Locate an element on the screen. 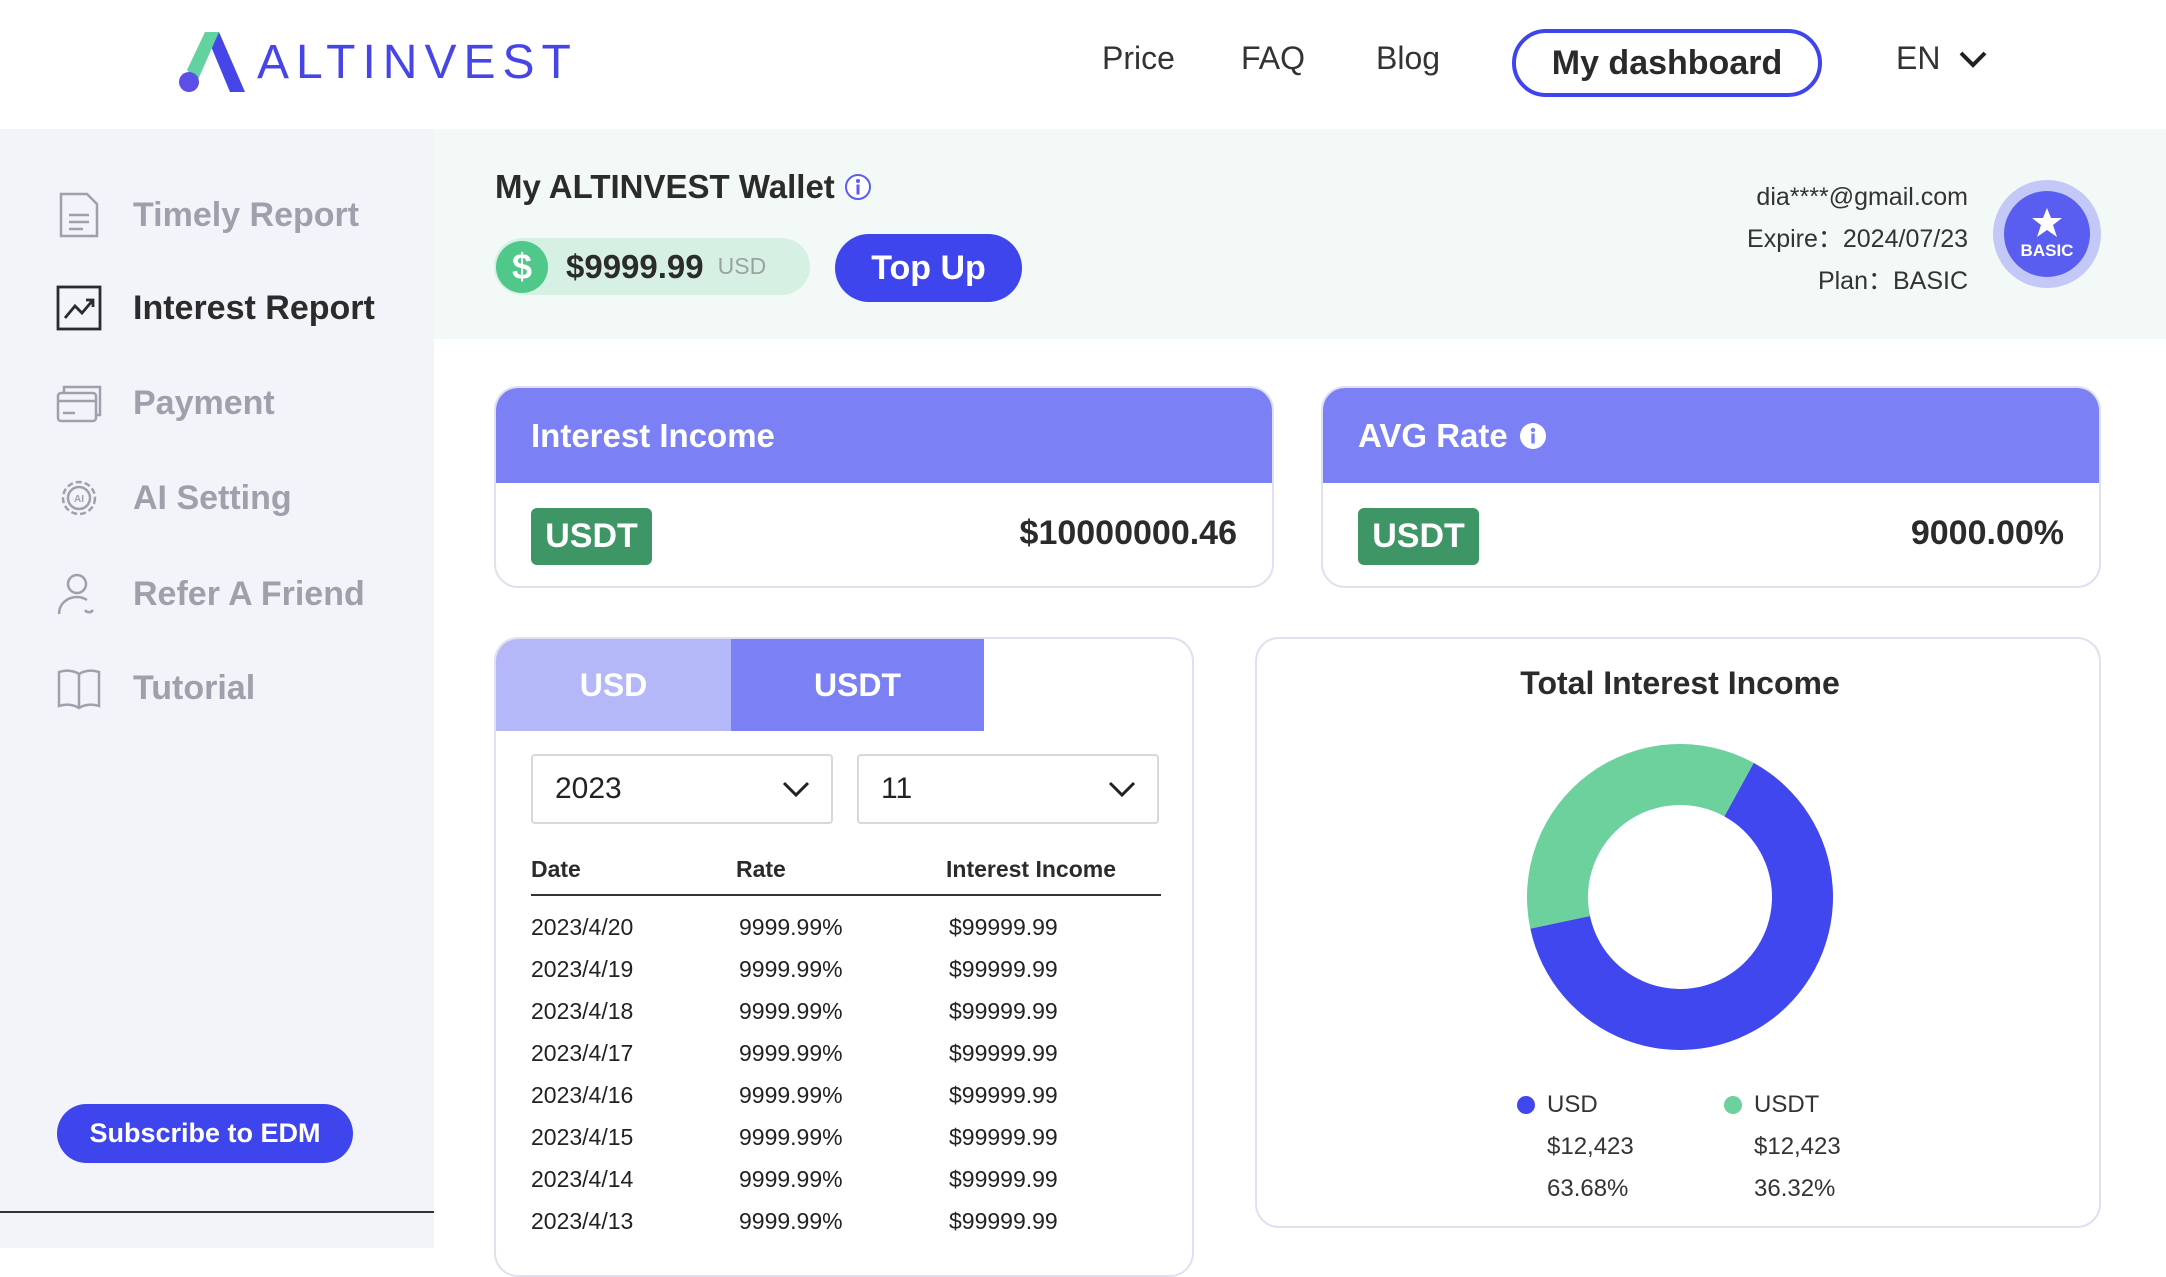  svg-text: AI is located at coordinates (79, 499).